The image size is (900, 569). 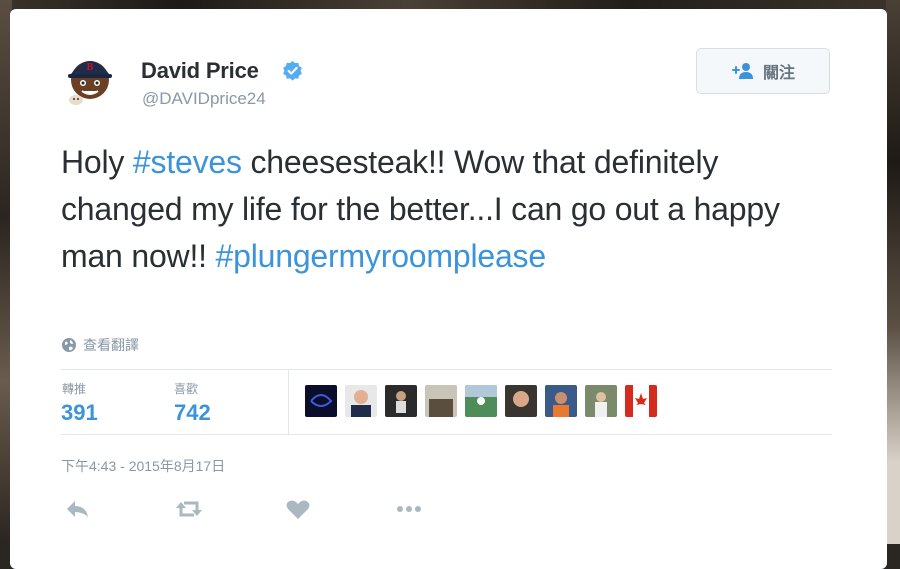 I want to click on reply-icon, so click(x=77, y=509).